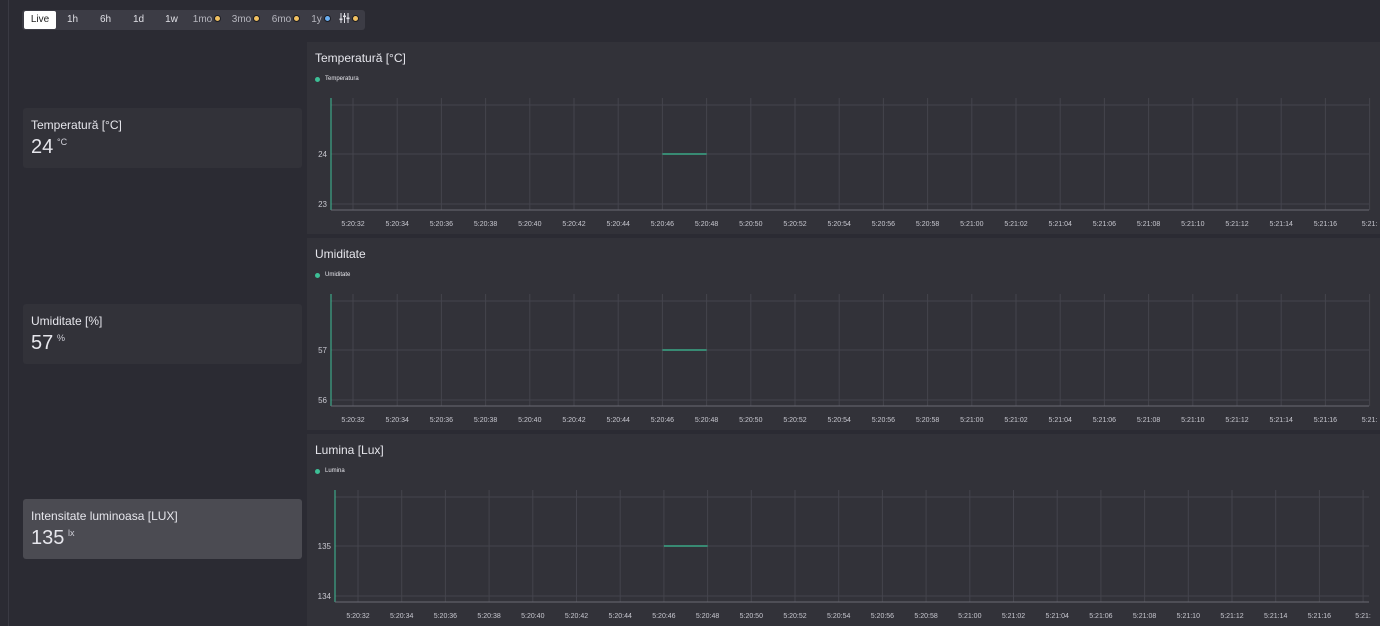 Image resolution: width=1380 pixels, height=626 pixels. What do you see at coordinates (71, 533) in the screenshot?
I see `card-unit: lx` at bounding box center [71, 533].